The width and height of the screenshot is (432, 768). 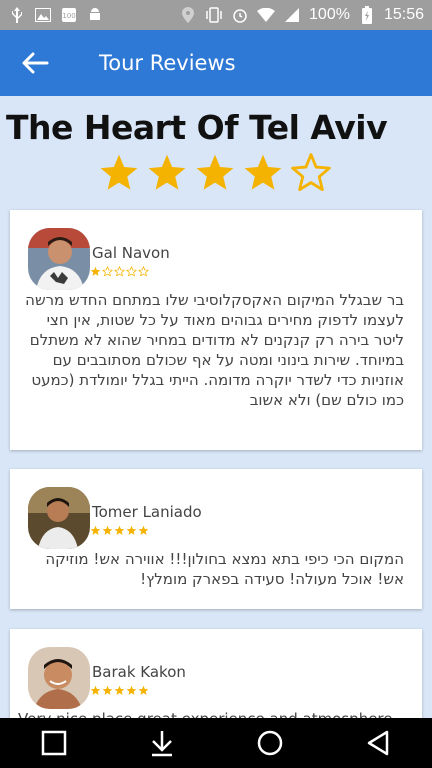 I want to click on status-right: 100% 15:56, so click(x=301, y=15).